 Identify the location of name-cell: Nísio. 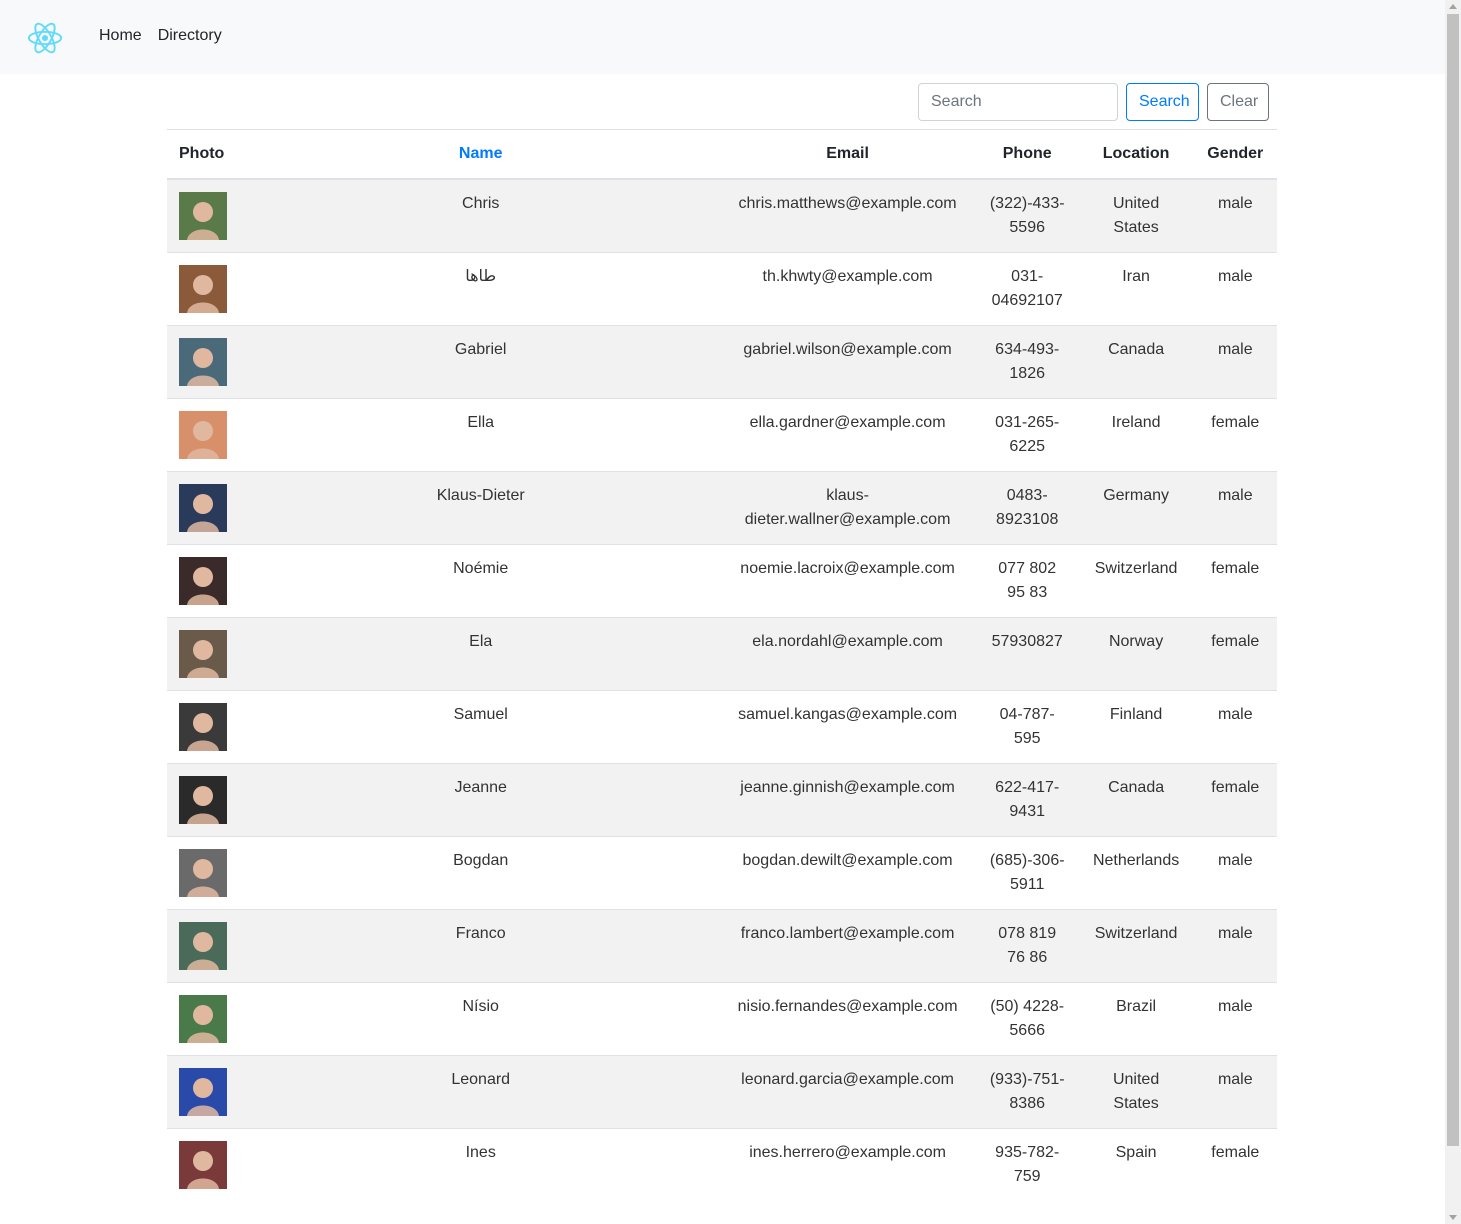
(481, 1019).